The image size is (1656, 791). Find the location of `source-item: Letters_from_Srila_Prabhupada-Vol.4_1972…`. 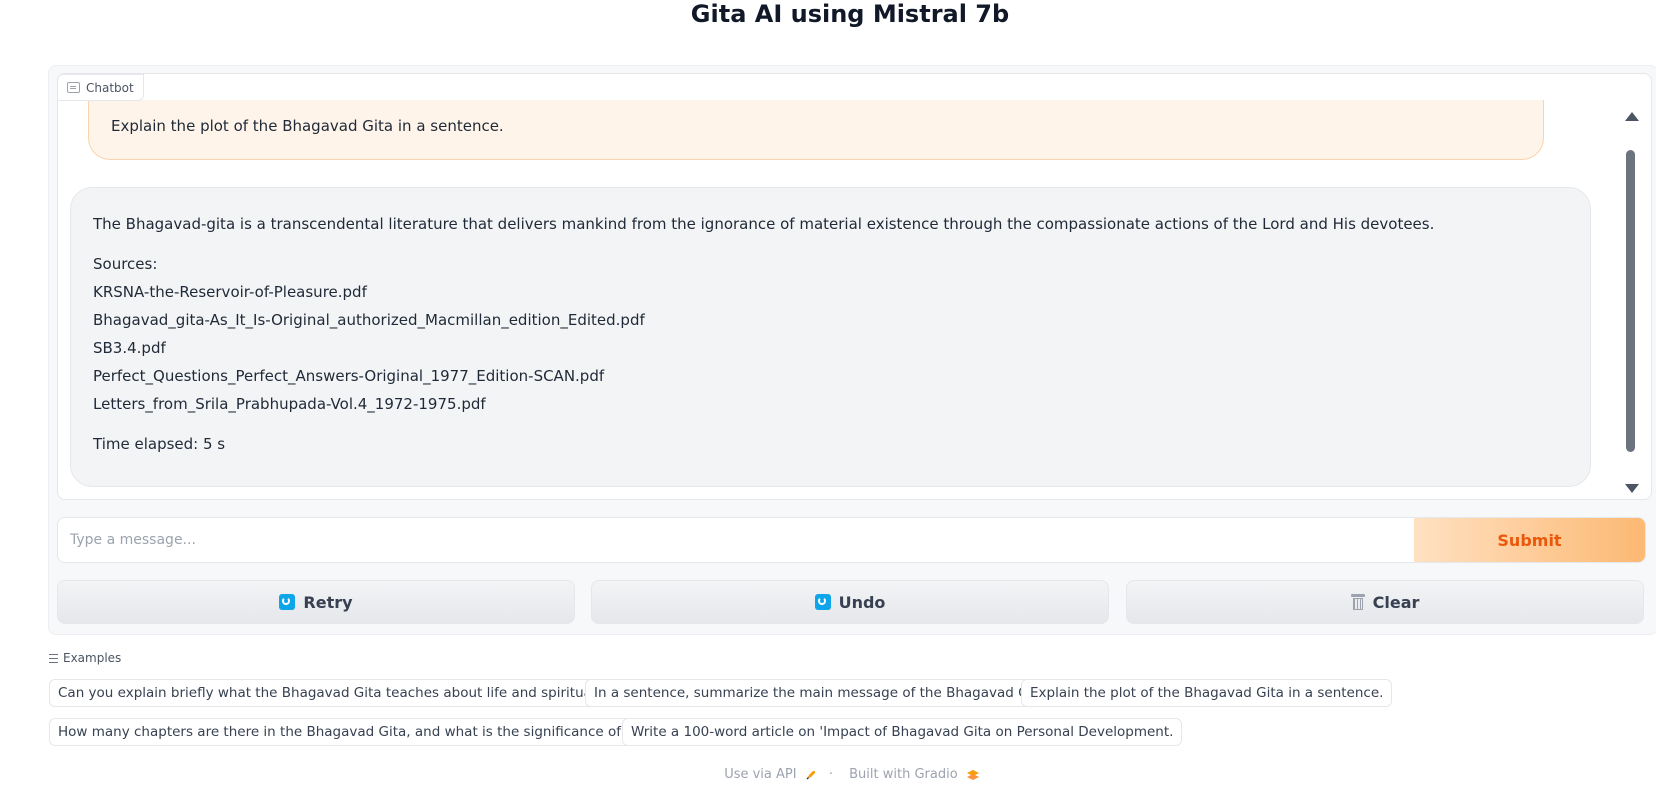

source-item: Letters_from_Srila_Prabhupada-Vol.4_1972… is located at coordinates (289, 404).